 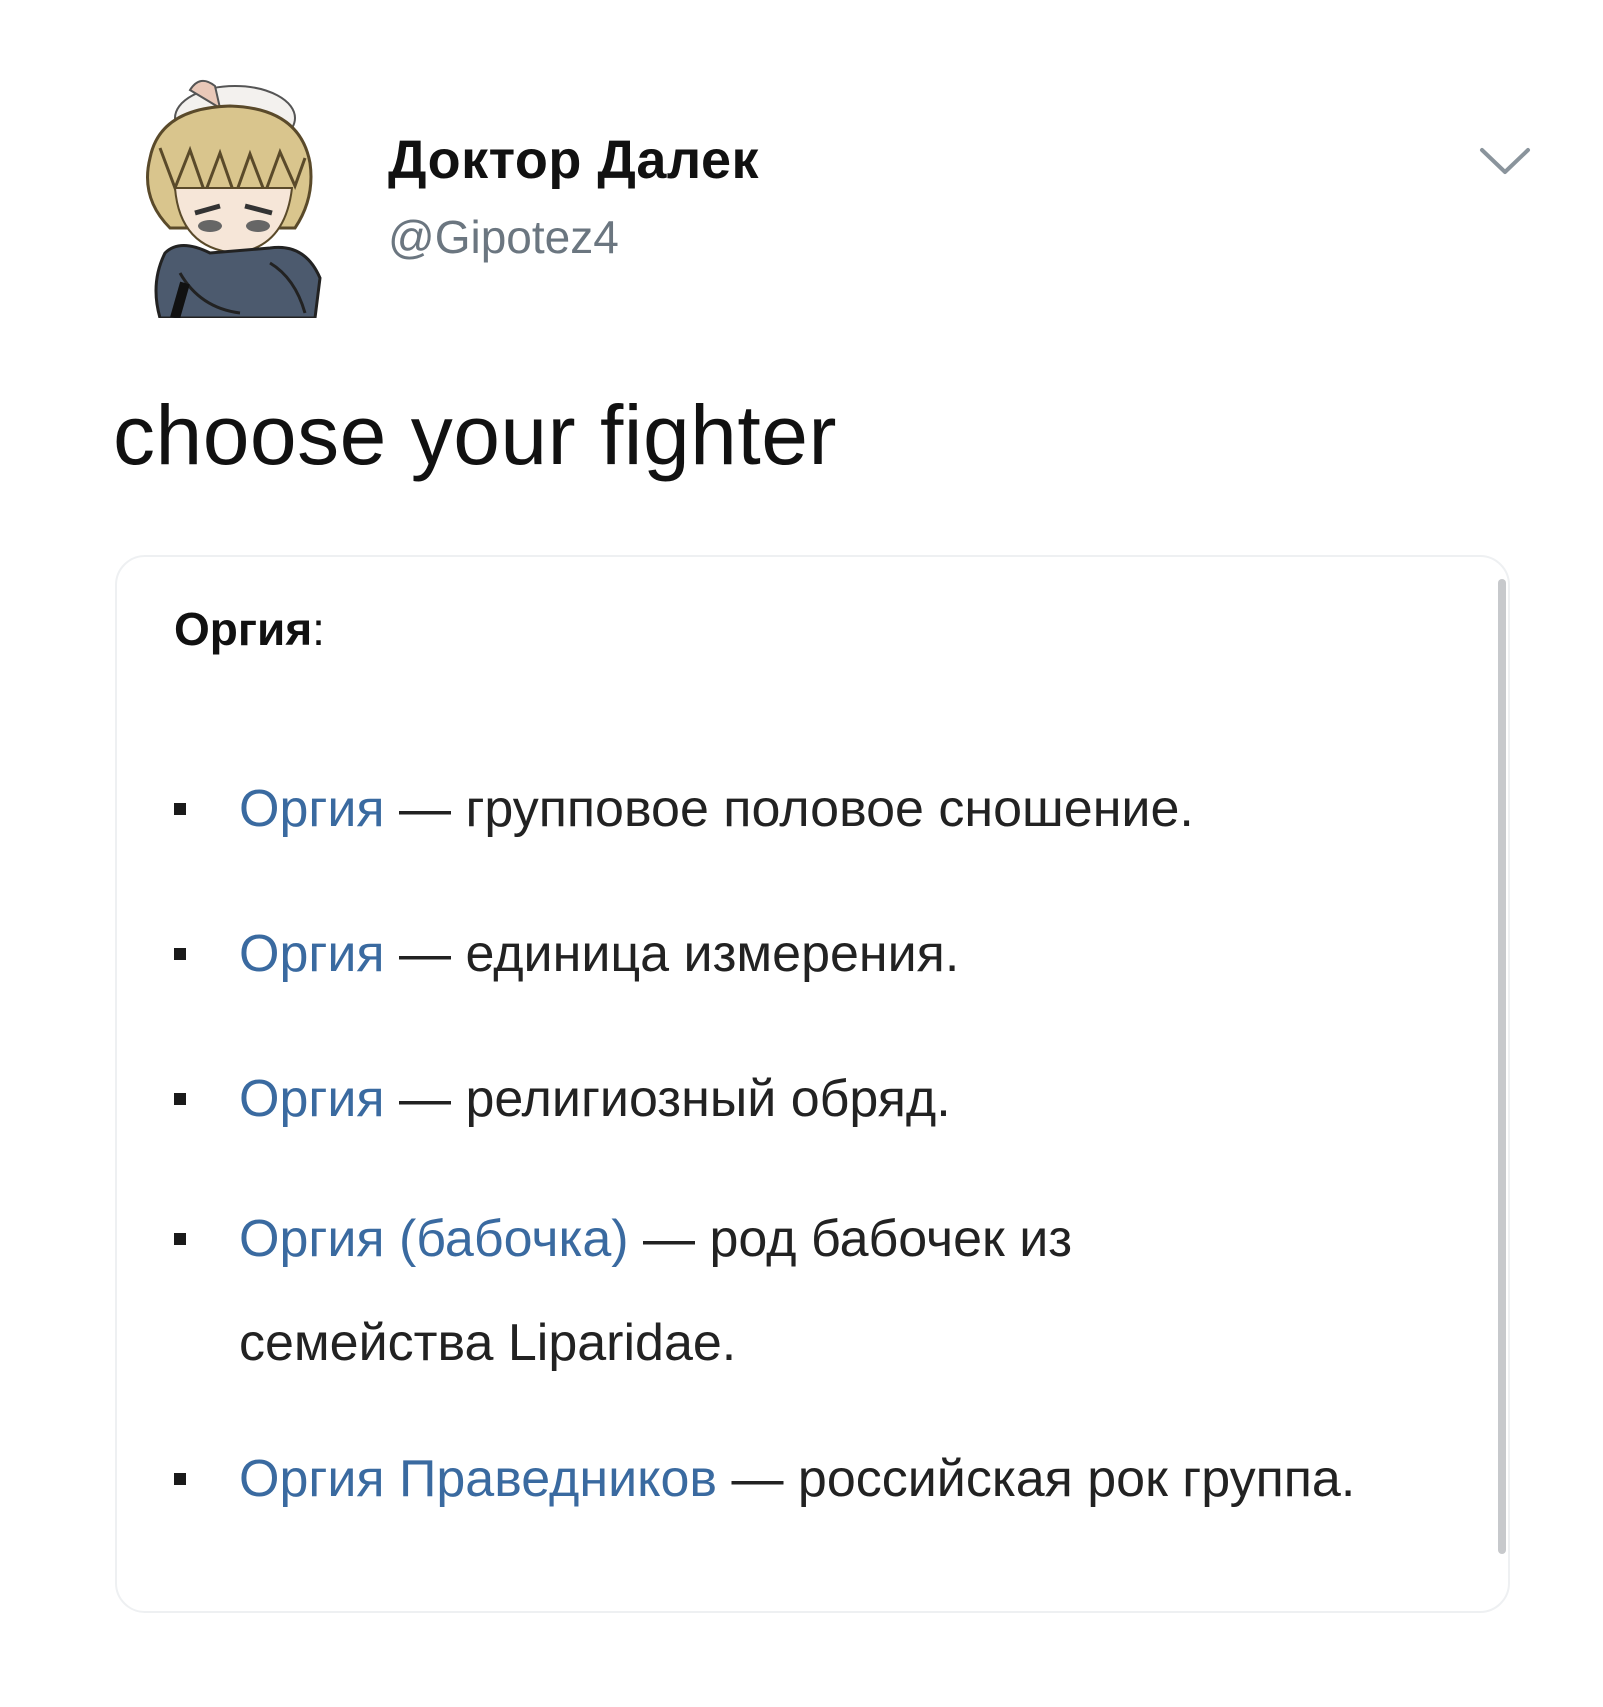 I want to click on list-item-description: — единица измерения., so click(x=672, y=954).